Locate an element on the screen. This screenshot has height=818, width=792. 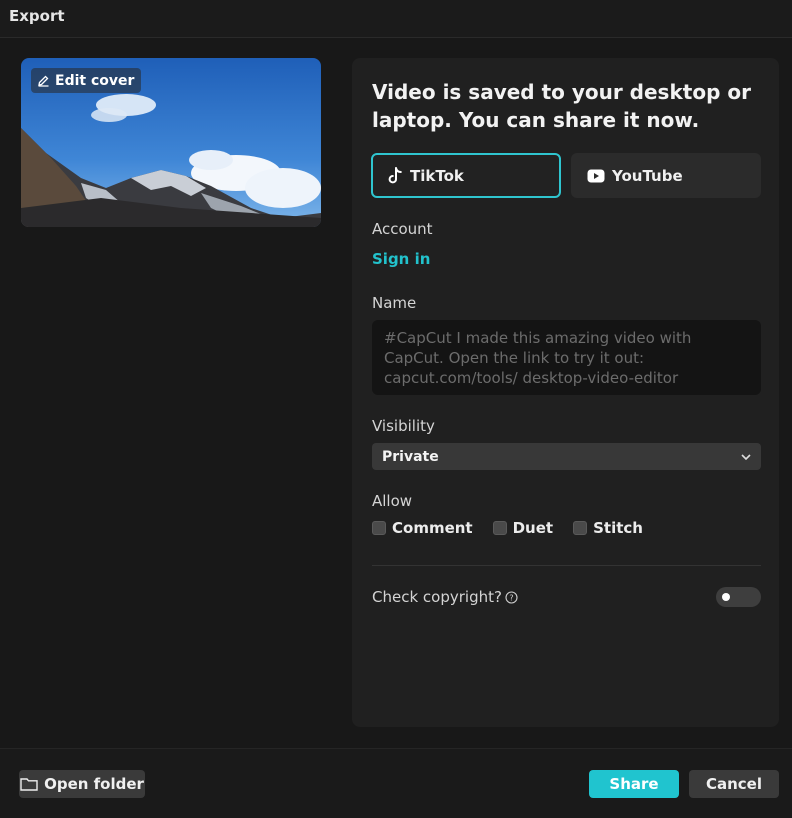
allow-comment-checkbox: Comment is located at coordinates (422, 528).